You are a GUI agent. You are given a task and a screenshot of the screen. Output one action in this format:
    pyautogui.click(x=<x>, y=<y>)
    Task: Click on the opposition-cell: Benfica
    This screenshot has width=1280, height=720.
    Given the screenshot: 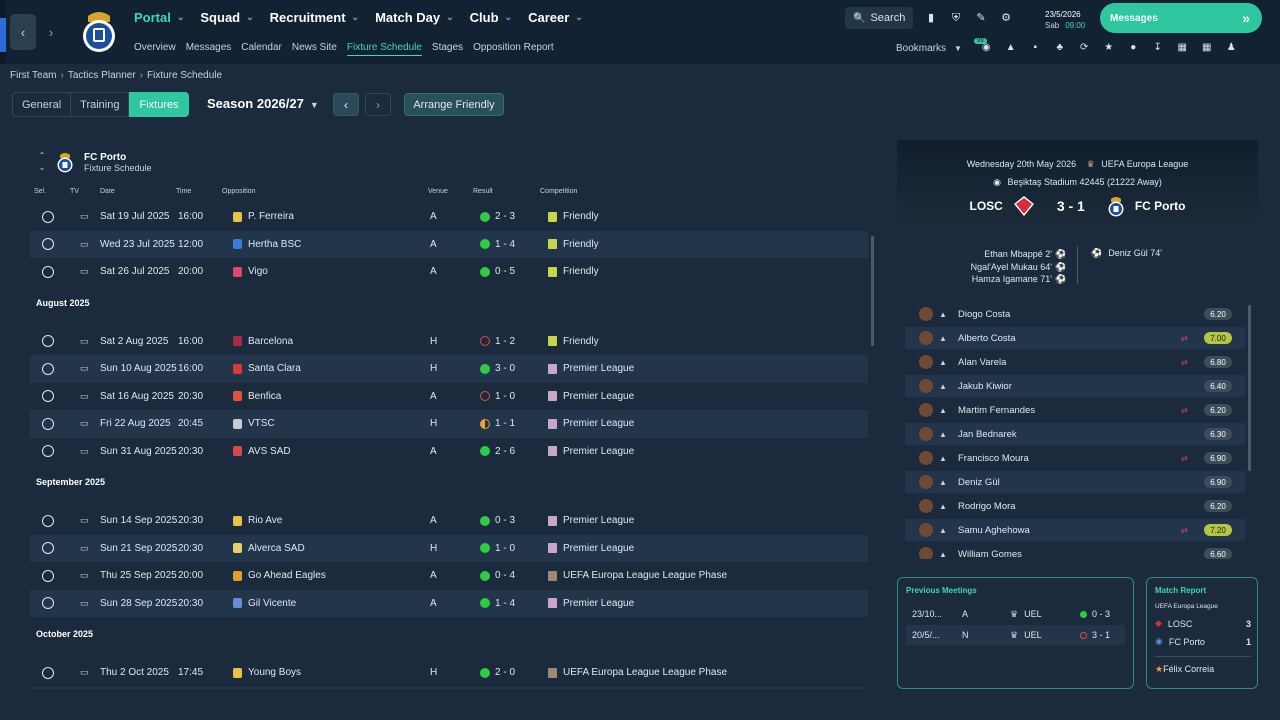 What is the action you would take?
    pyautogui.click(x=257, y=397)
    